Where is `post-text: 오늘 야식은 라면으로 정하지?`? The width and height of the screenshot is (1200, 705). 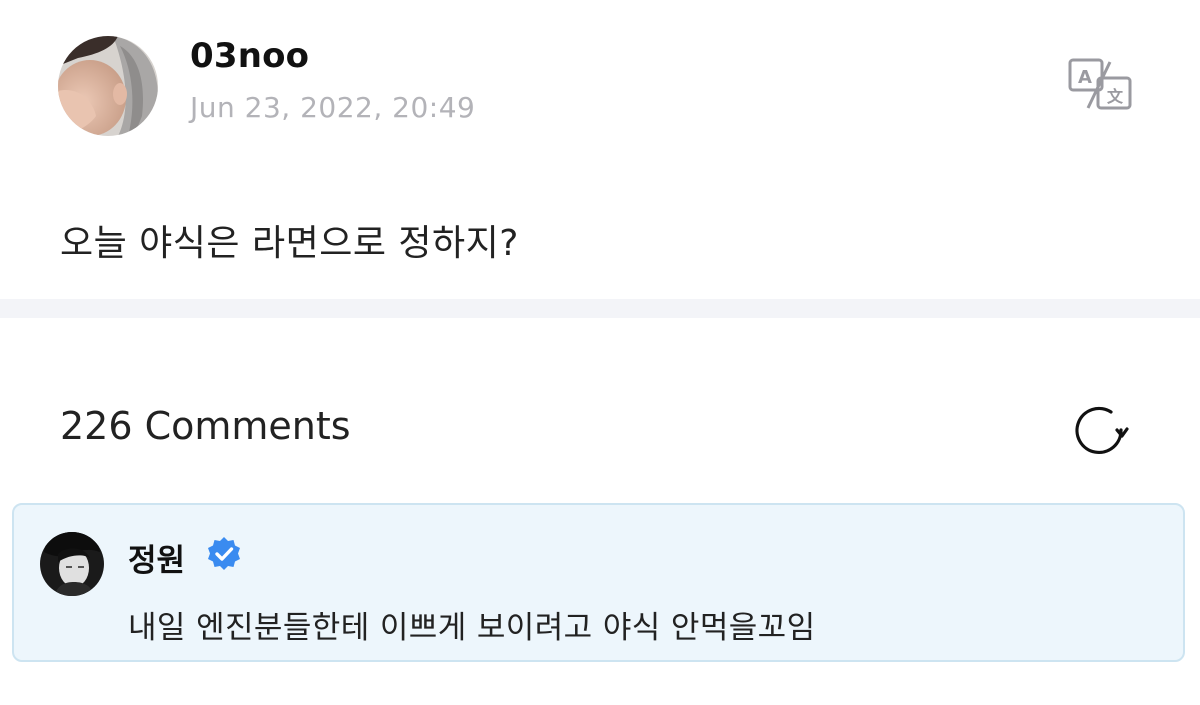 post-text: 오늘 야식은 라면으로 정하지? is located at coordinates (289, 243).